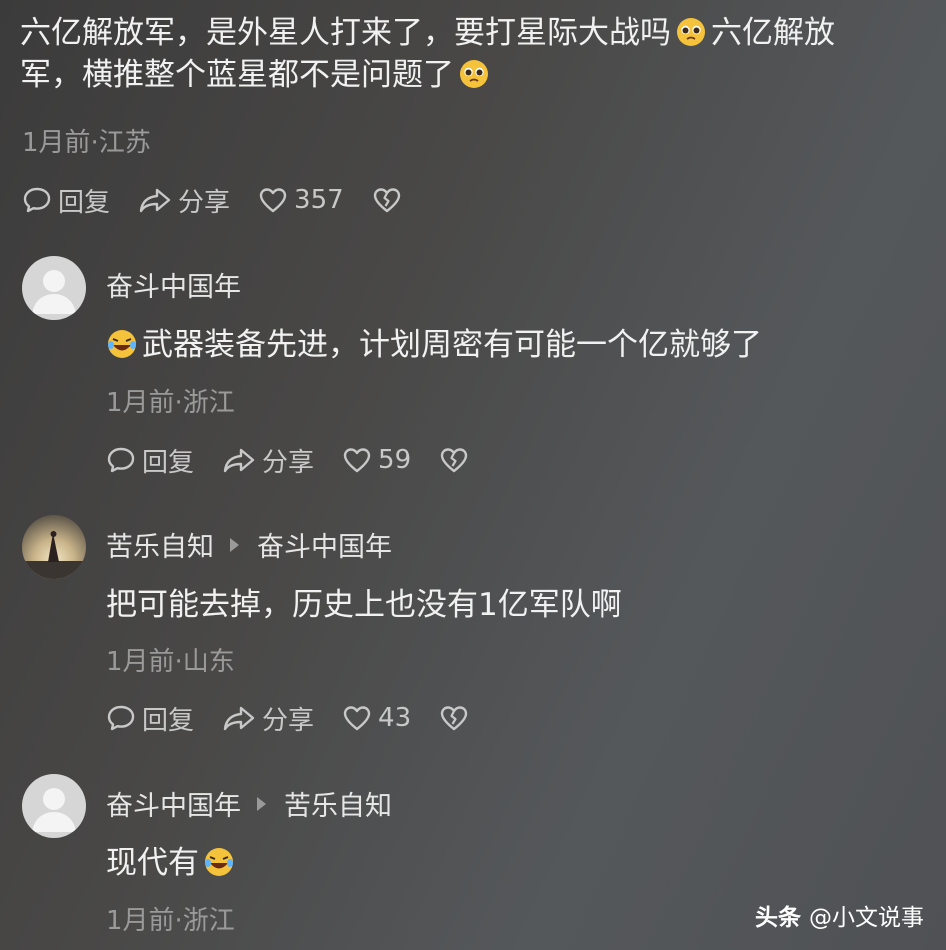 Image resolution: width=946 pixels, height=950 pixels. What do you see at coordinates (777, 918) in the screenshot?
I see `watermark-brand: 头条` at bounding box center [777, 918].